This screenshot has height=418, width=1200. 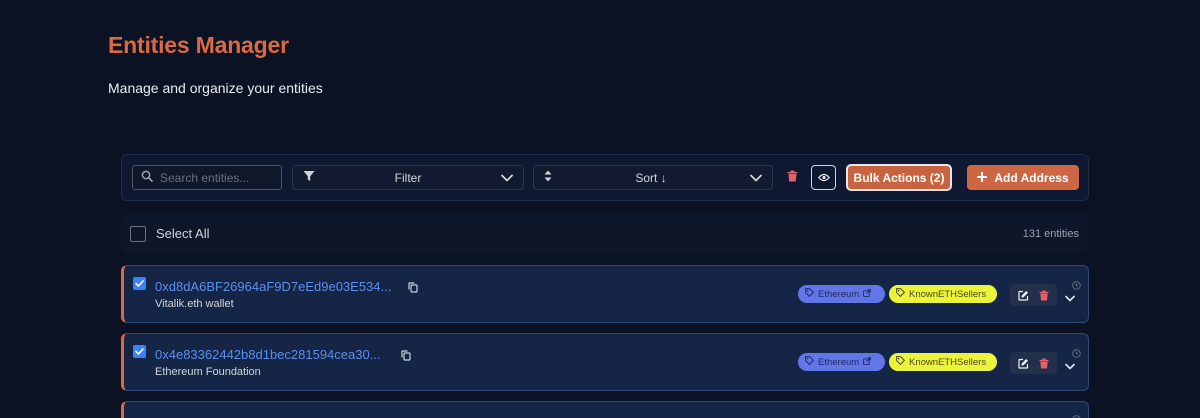 I want to click on add-address-label: Add Address, so click(x=1031, y=177).